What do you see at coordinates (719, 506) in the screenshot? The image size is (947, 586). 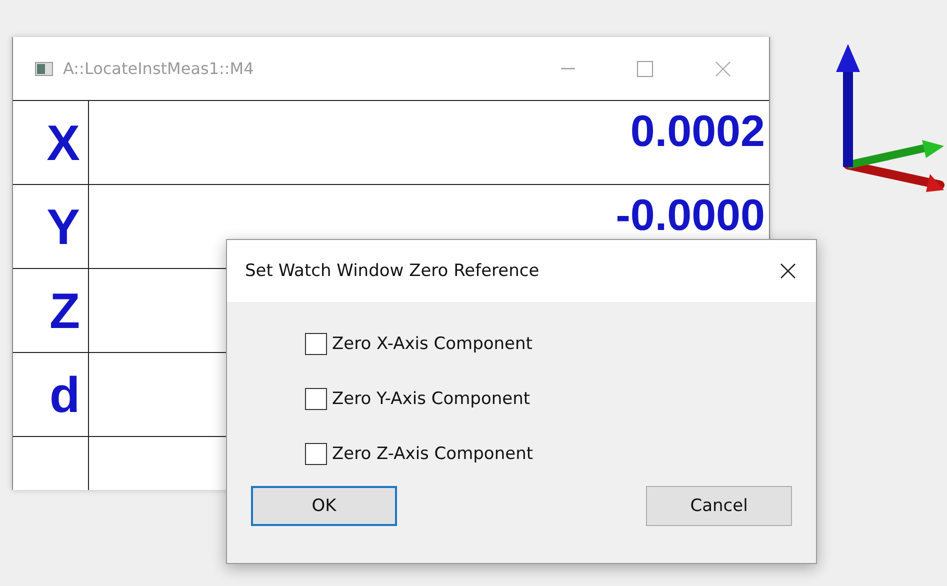 I see `cancel-button: Cancel` at bounding box center [719, 506].